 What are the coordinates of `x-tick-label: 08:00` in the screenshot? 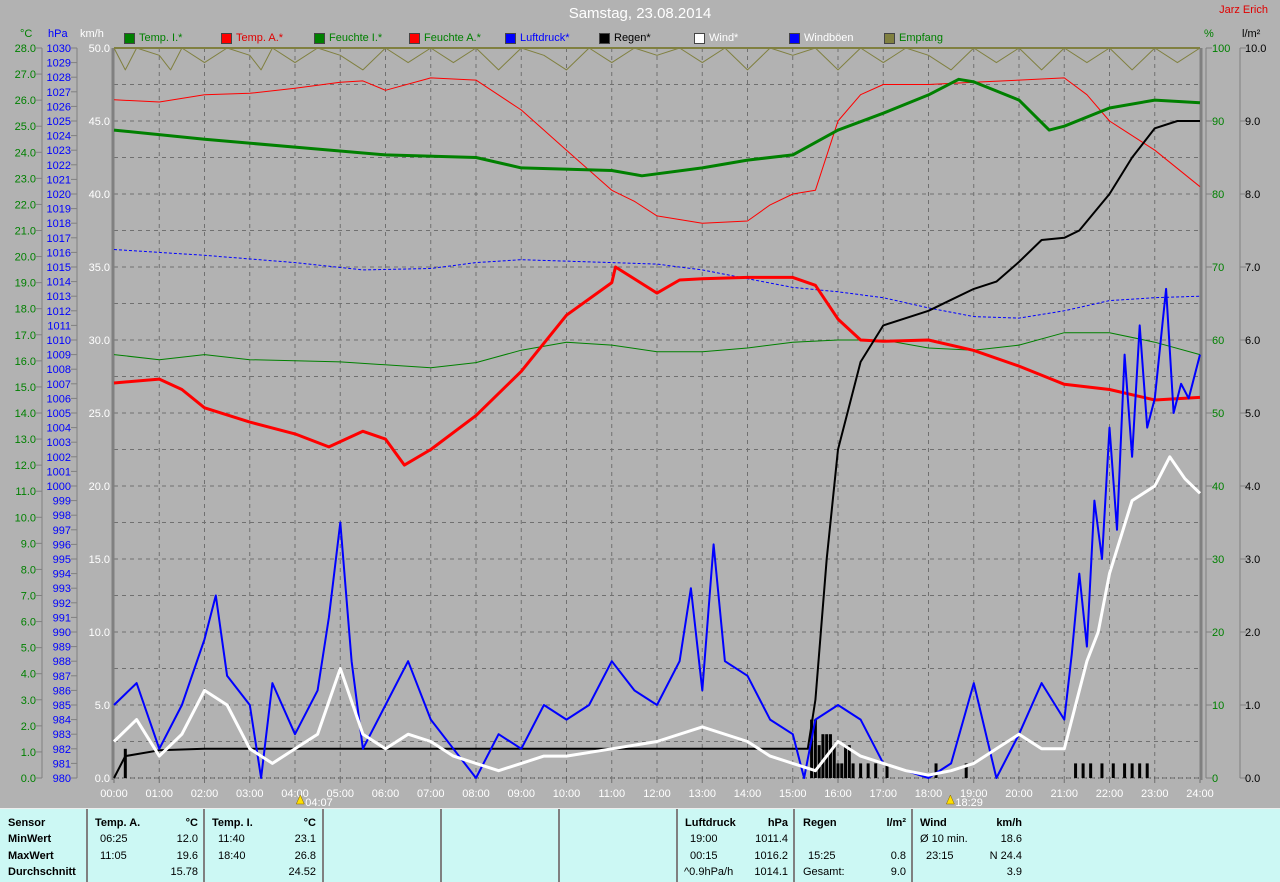 It's located at (476, 794).